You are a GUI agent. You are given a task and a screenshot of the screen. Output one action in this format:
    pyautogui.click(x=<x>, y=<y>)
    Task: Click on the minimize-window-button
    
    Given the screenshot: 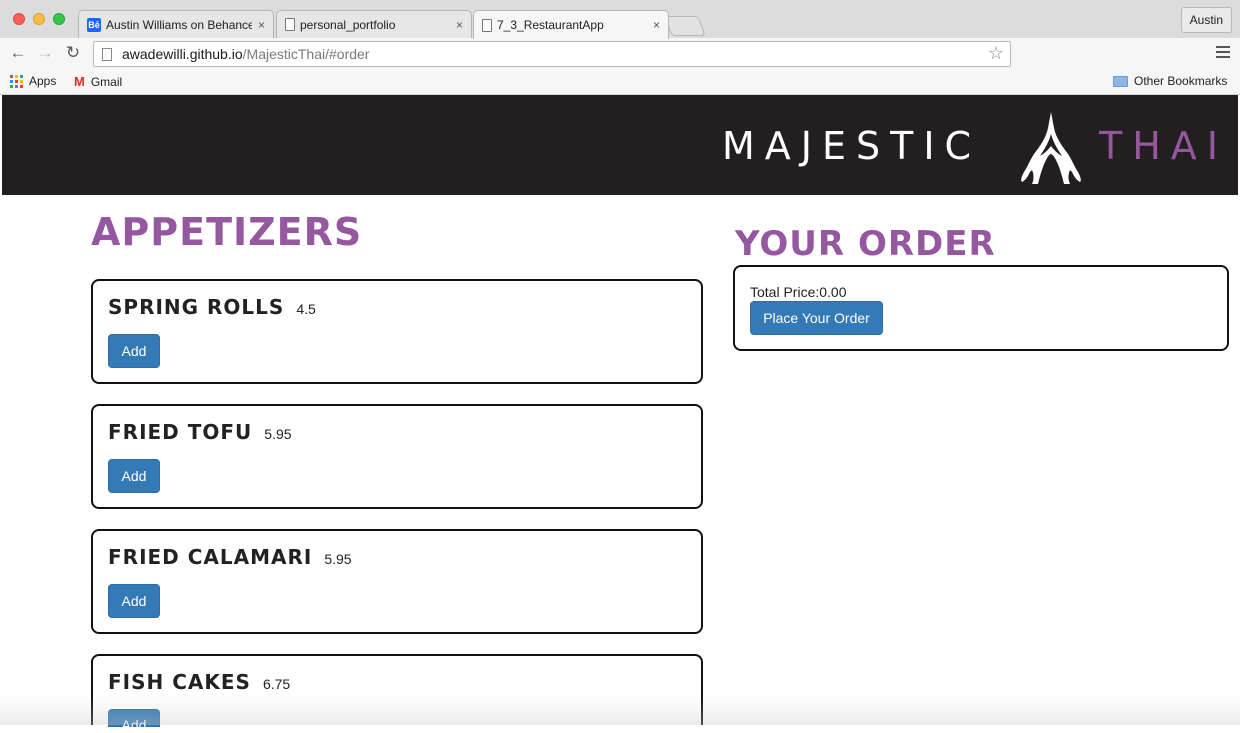 What is the action you would take?
    pyautogui.click(x=39, y=19)
    